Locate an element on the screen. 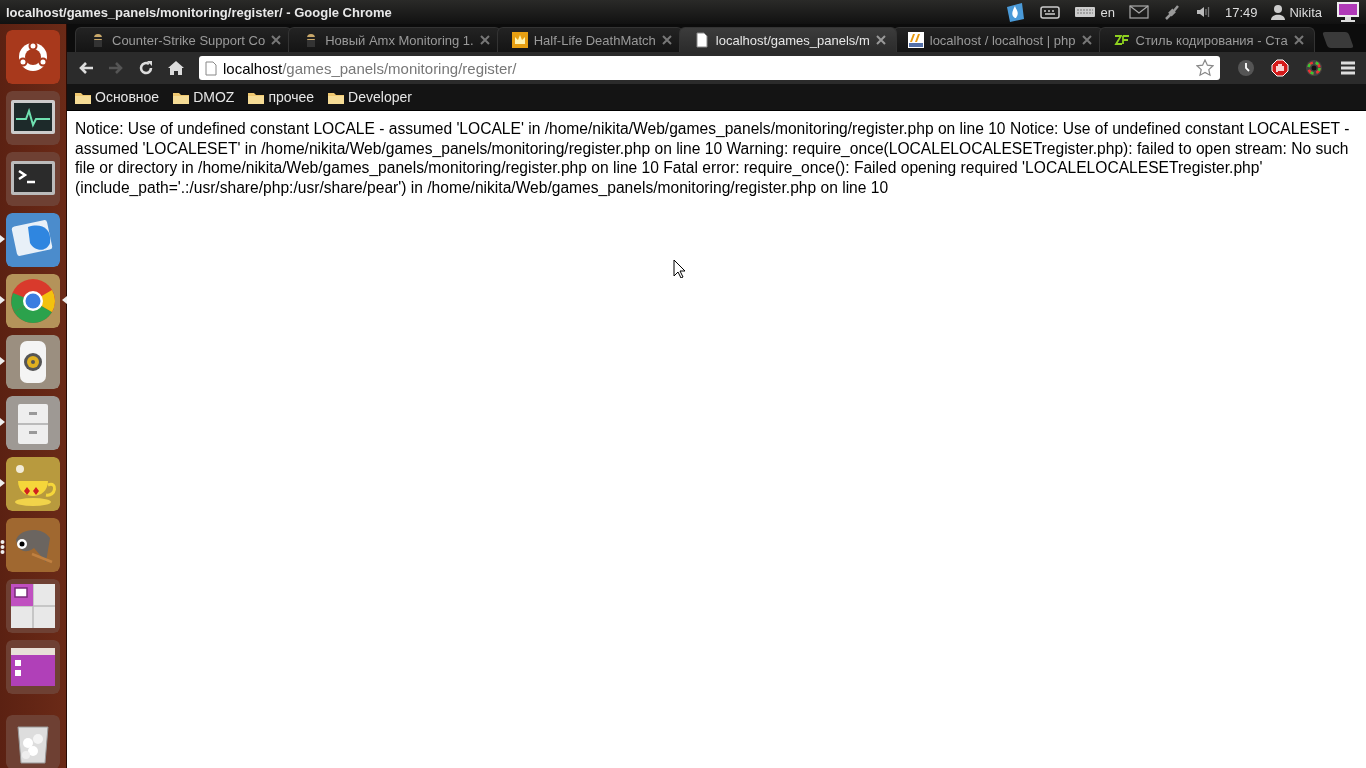 Image resolution: width=1366 pixels, height=768 pixels. mail-icon is located at coordinates (1138, 12).